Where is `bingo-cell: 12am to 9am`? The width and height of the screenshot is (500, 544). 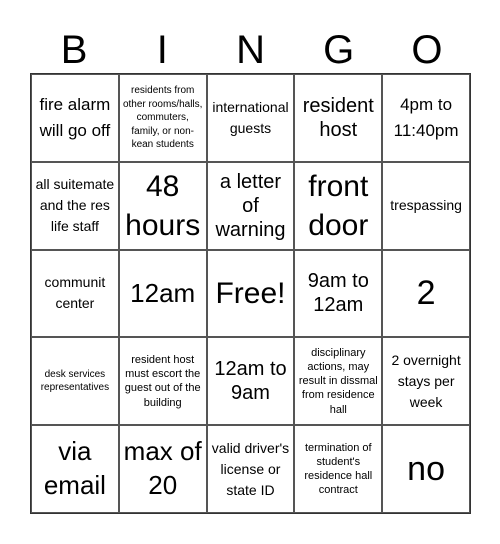 bingo-cell: 12am to 9am is located at coordinates (250, 381).